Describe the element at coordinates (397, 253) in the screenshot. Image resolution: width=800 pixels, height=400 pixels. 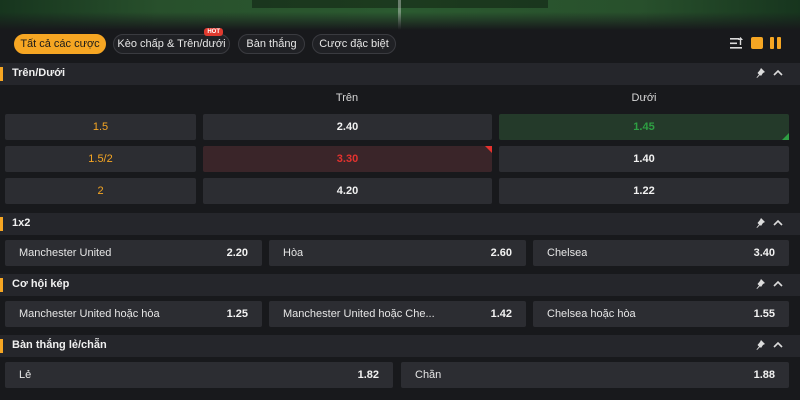
I see `odds-button-draw: Hòa 2.60` at that location.